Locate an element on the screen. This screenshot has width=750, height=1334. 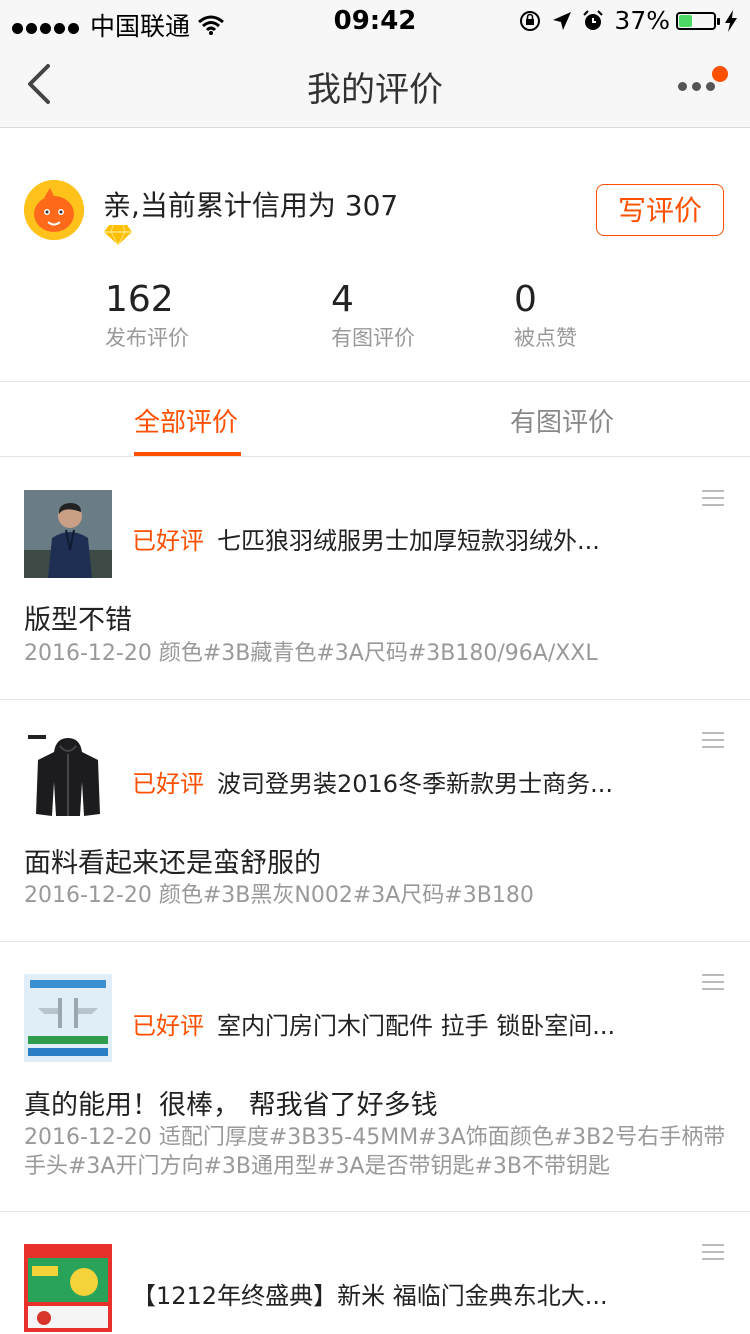
credit-text: 亲,当前累计信用为 307 is located at coordinates (251, 205).